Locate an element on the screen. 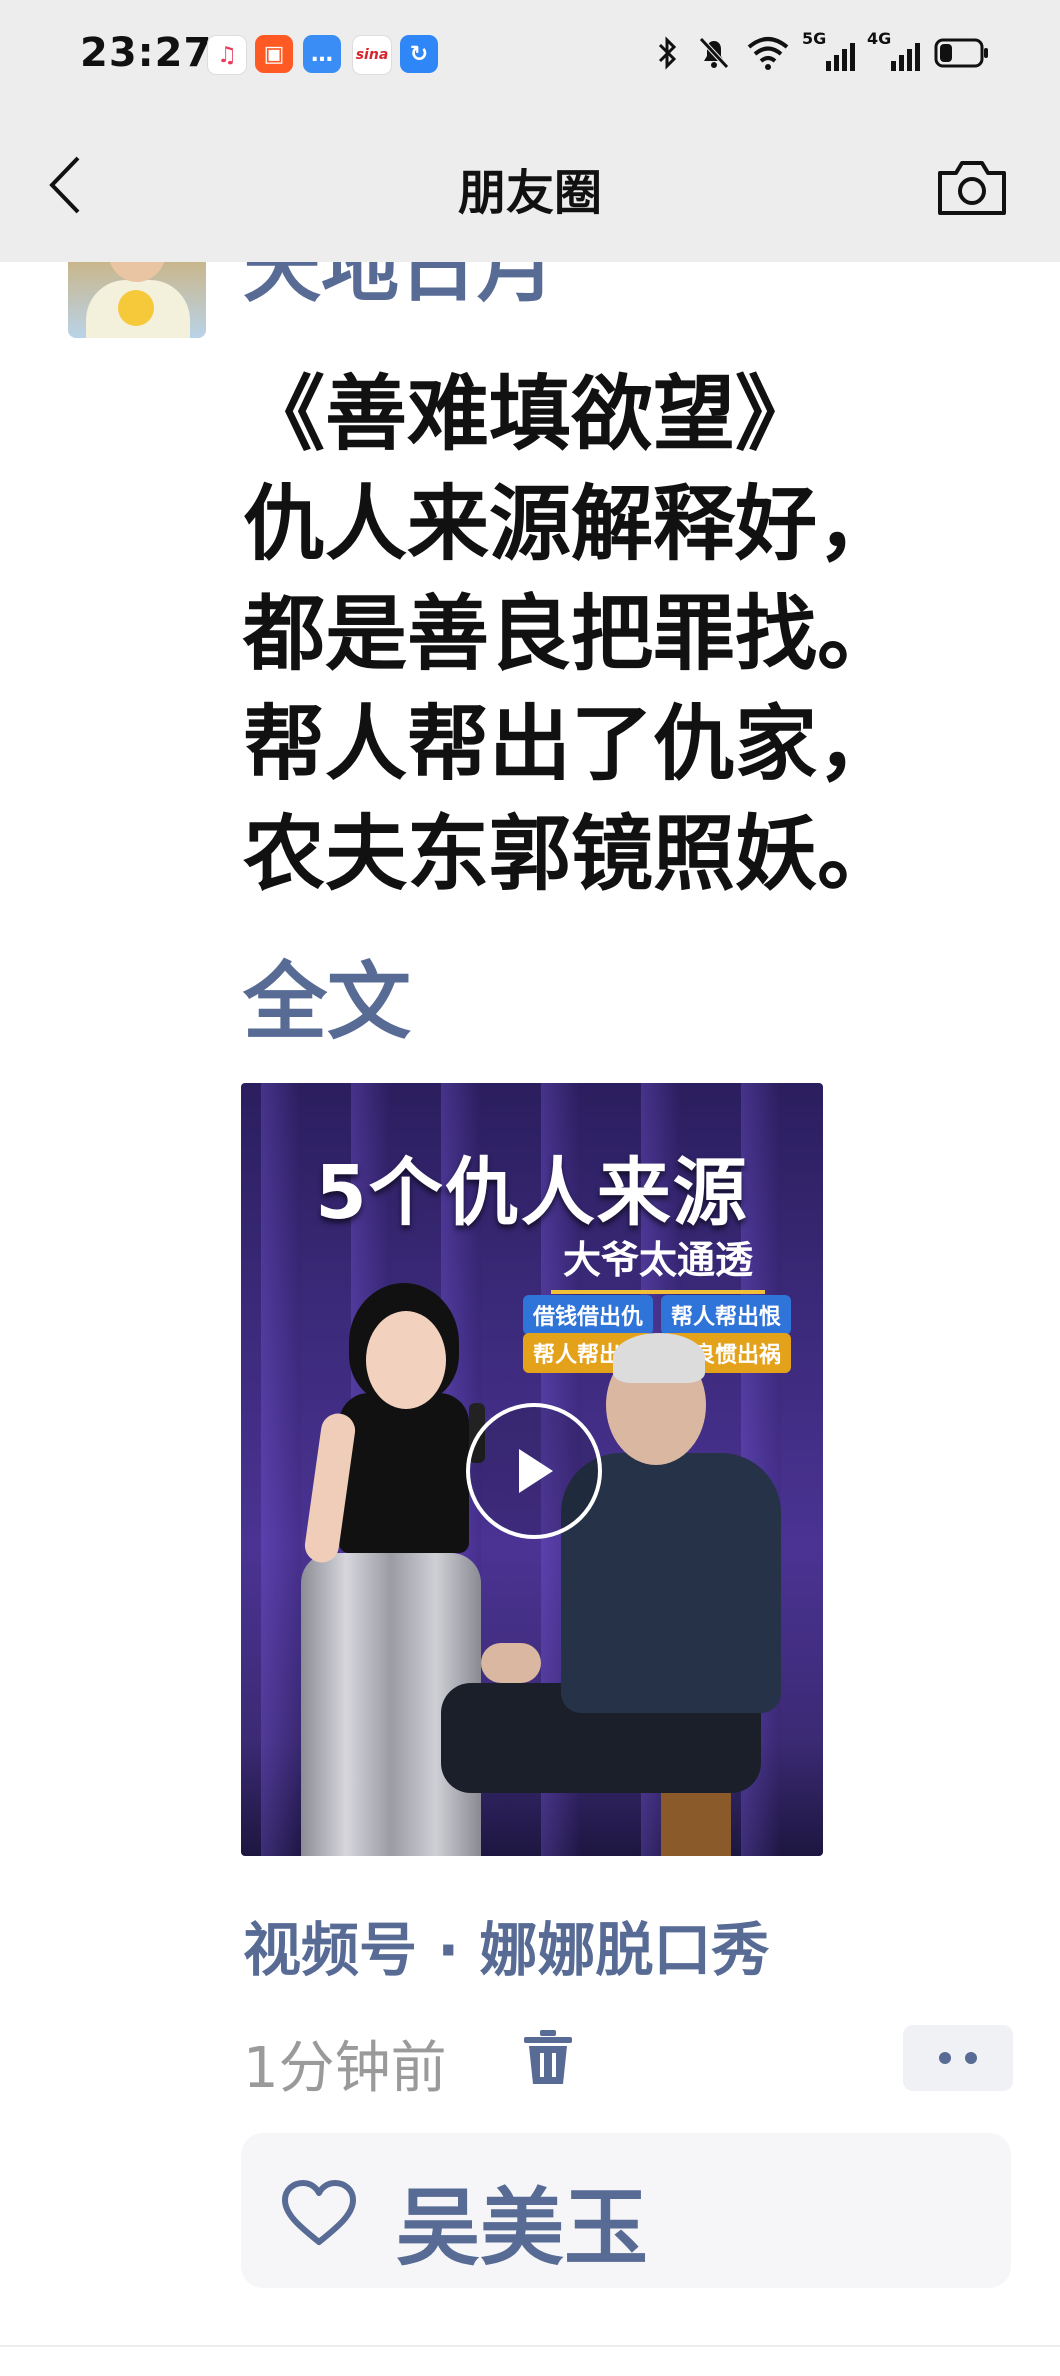 The height and width of the screenshot is (2376, 1060). kuaishou-icon: ▣ is located at coordinates (274, 54).